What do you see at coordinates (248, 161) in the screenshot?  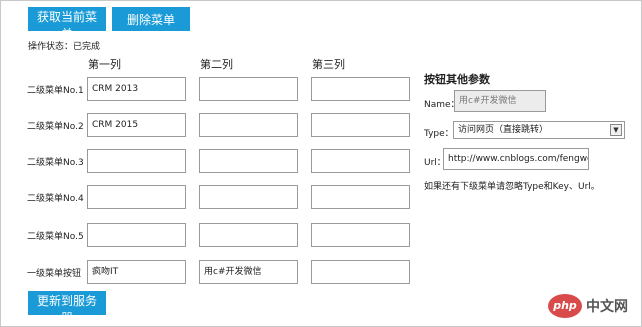 I see `menu-cell-r3-c2` at bounding box center [248, 161].